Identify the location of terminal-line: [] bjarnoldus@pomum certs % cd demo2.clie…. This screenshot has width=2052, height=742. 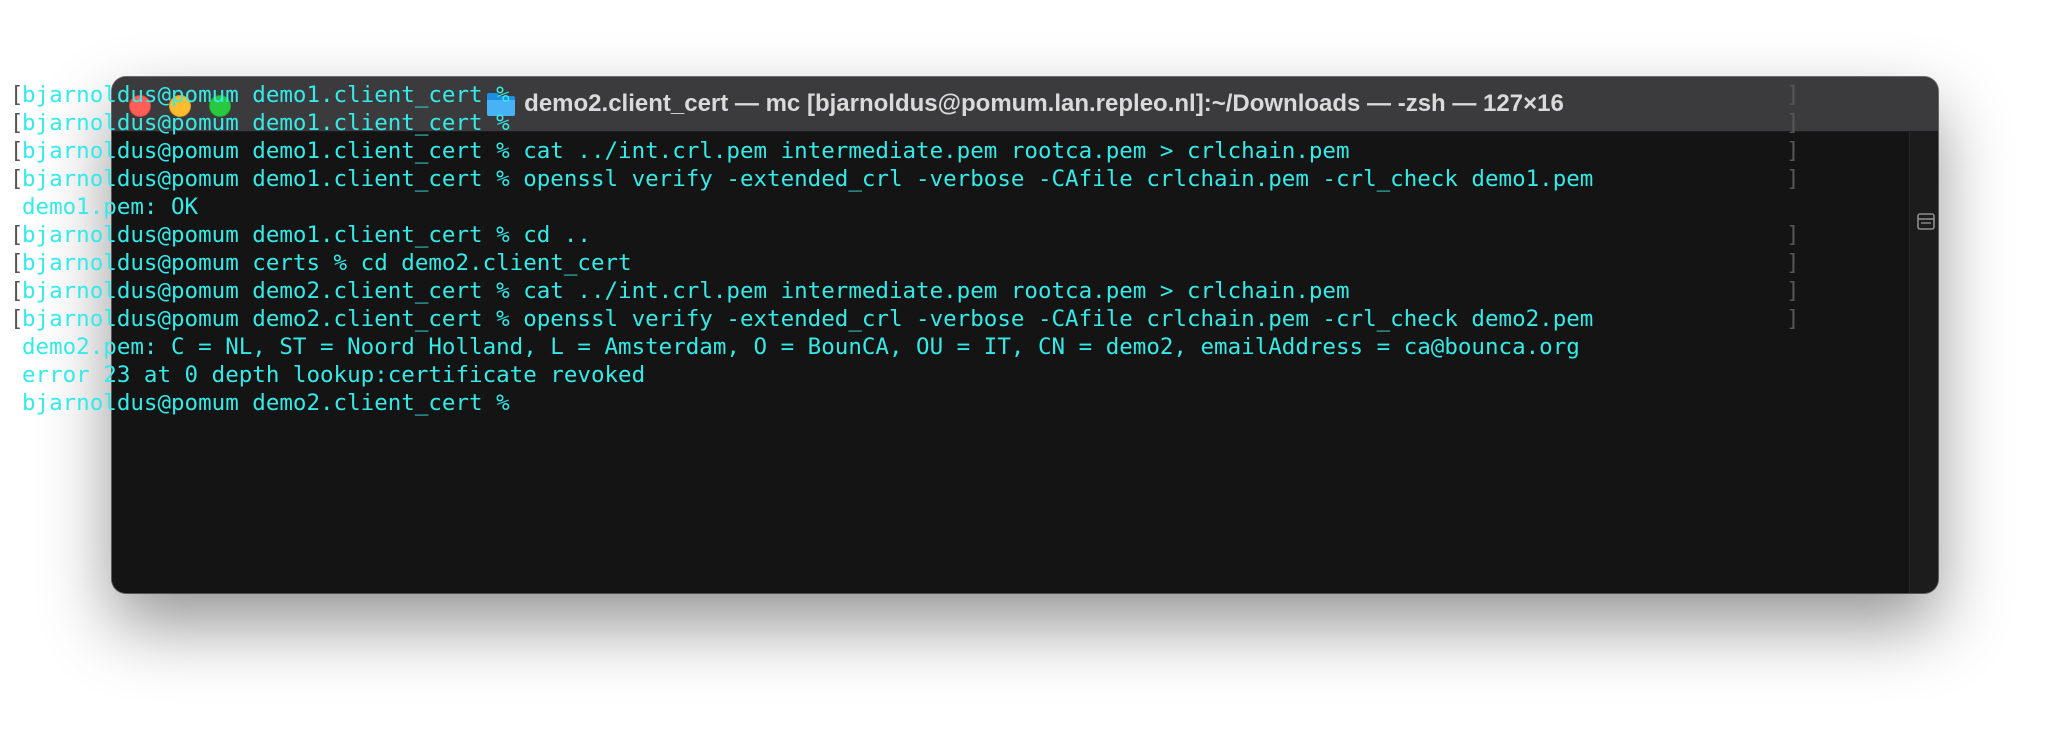
(905, 263).